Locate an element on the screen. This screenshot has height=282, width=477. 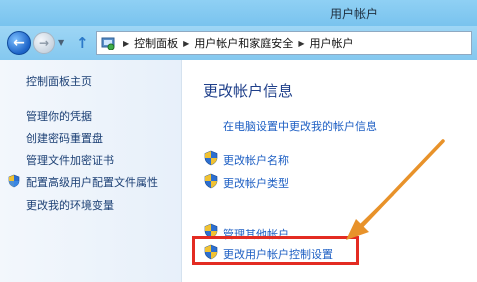
annotation-arrow-icon is located at coordinates (373, 214).